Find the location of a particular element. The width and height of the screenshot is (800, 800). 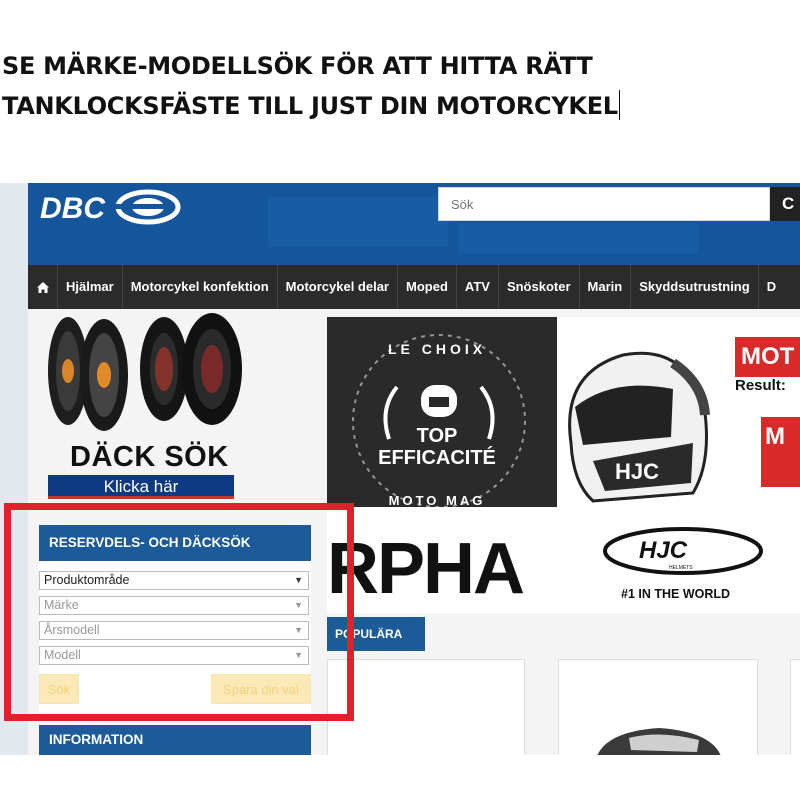

brand-select: Märke ▼ is located at coordinates (174, 605).